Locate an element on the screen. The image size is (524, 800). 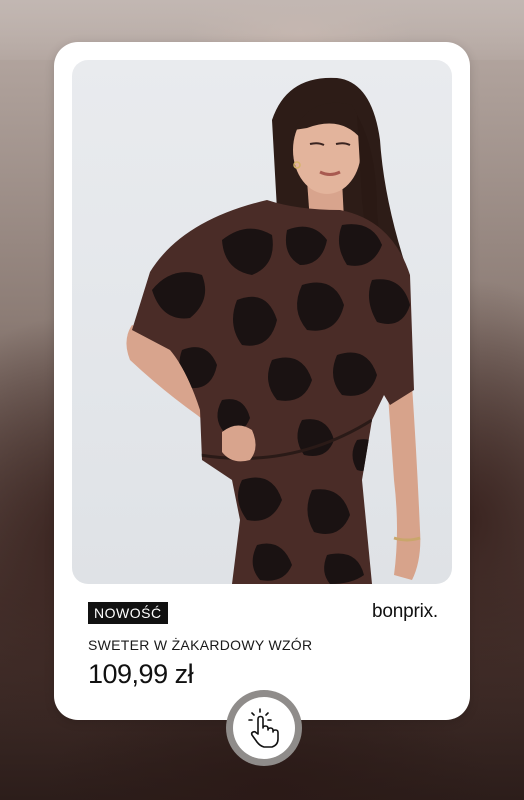
tap-button is located at coordinates (264, 728).